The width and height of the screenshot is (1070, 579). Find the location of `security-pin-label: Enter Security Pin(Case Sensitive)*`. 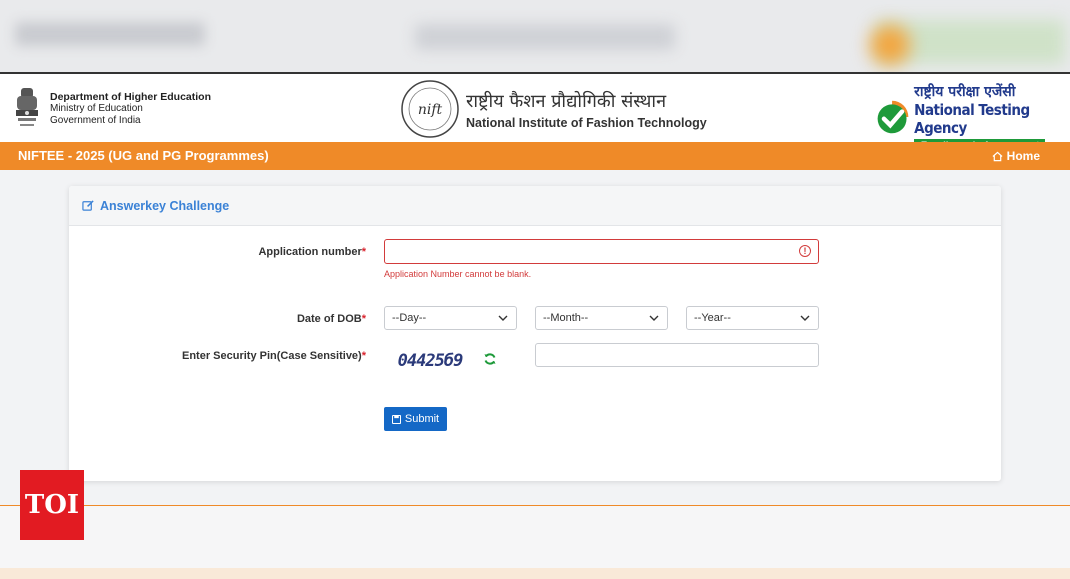

security-pin-label: Enter Security Pin(Case Sensitive)* is located at coordinates (273, 356).